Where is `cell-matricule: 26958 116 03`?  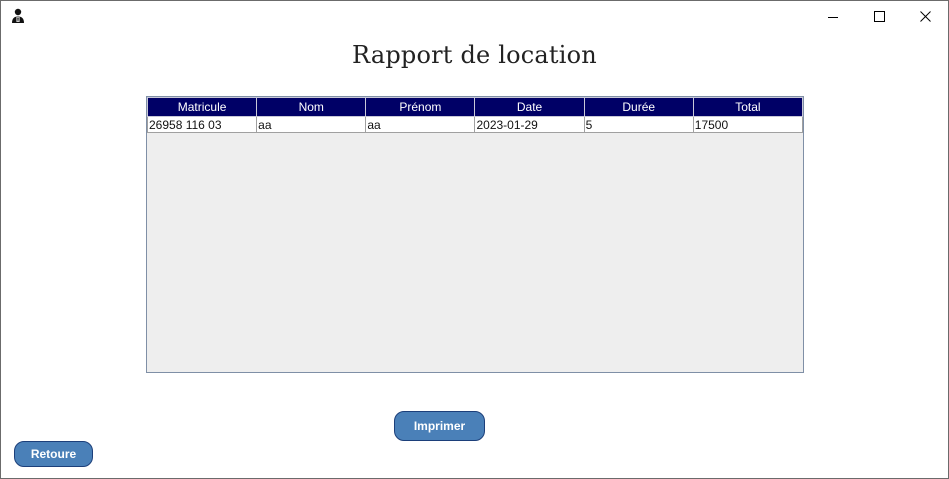
cell-matricule: 26958 116 03 is located at coordinates (202, 124).